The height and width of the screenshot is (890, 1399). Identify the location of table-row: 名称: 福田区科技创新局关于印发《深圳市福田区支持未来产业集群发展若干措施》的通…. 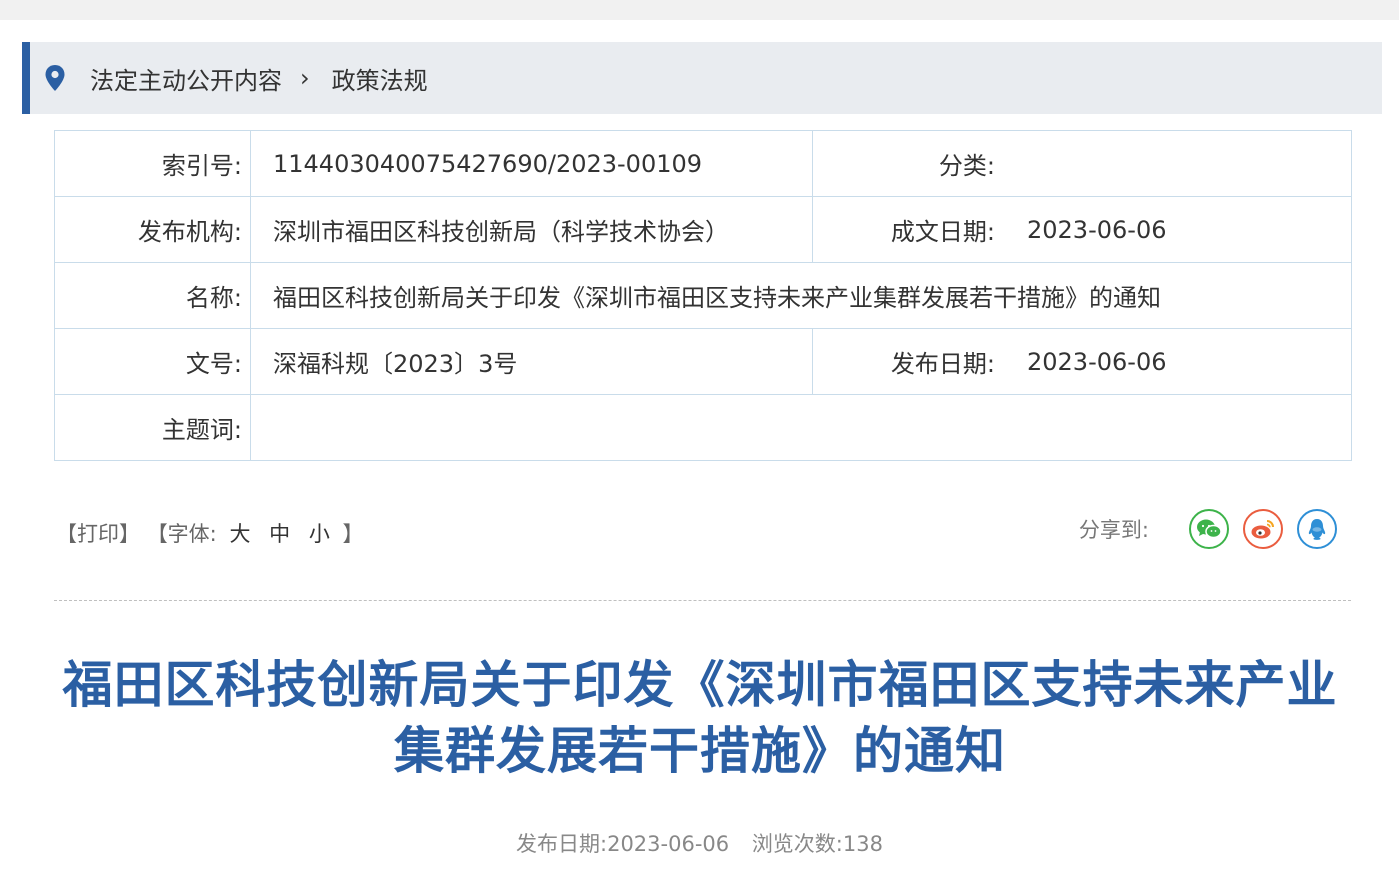
(703, 295).